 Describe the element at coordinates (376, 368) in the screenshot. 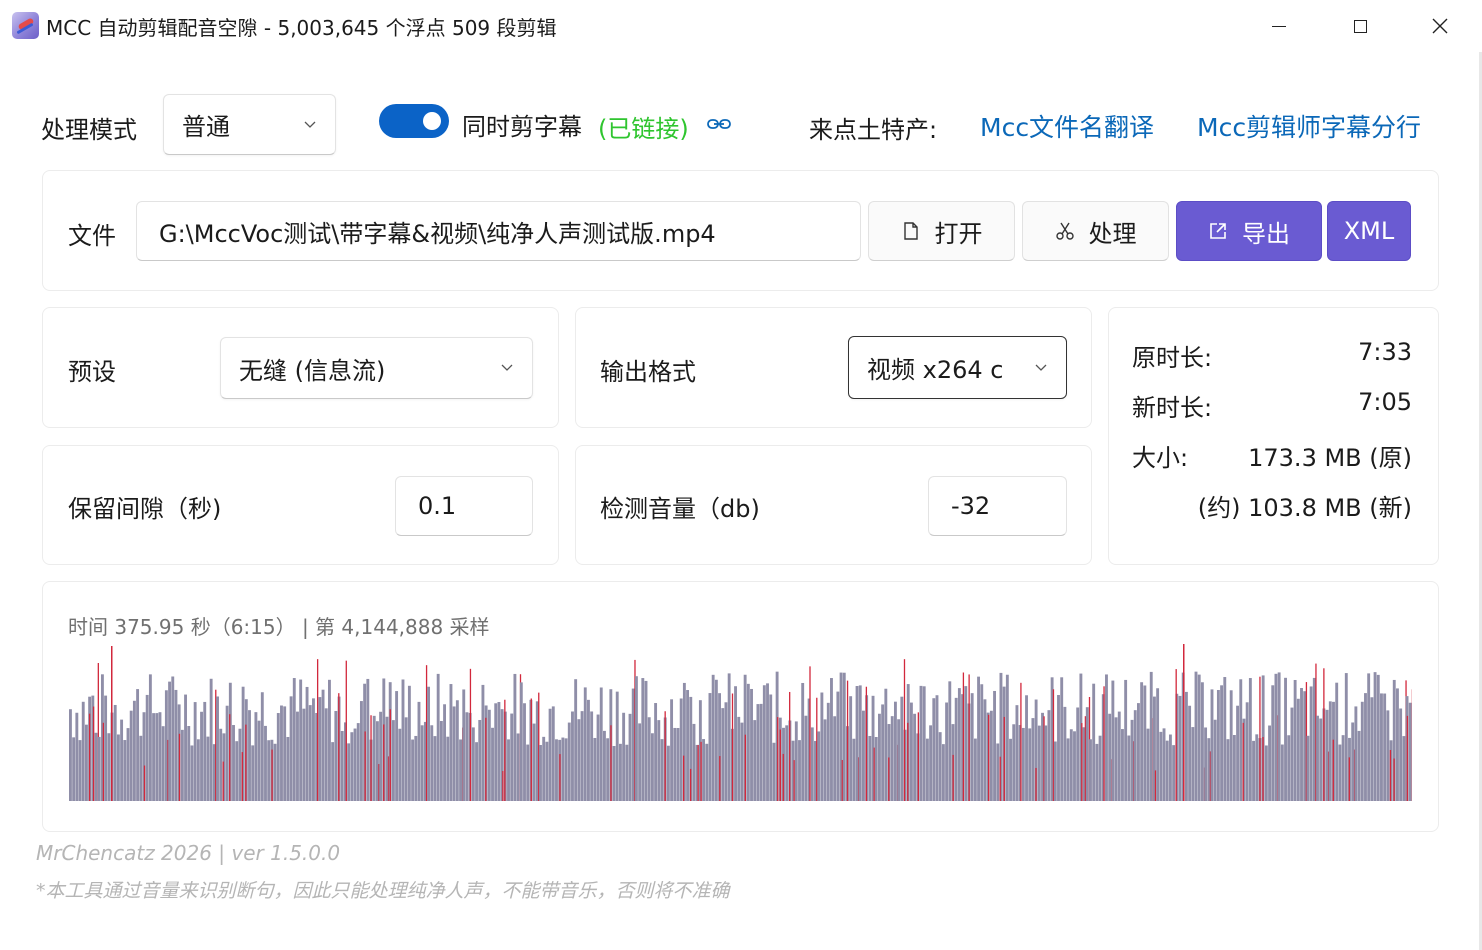

I see `preset-dropdown: 无缝 (信息流)` at that location.